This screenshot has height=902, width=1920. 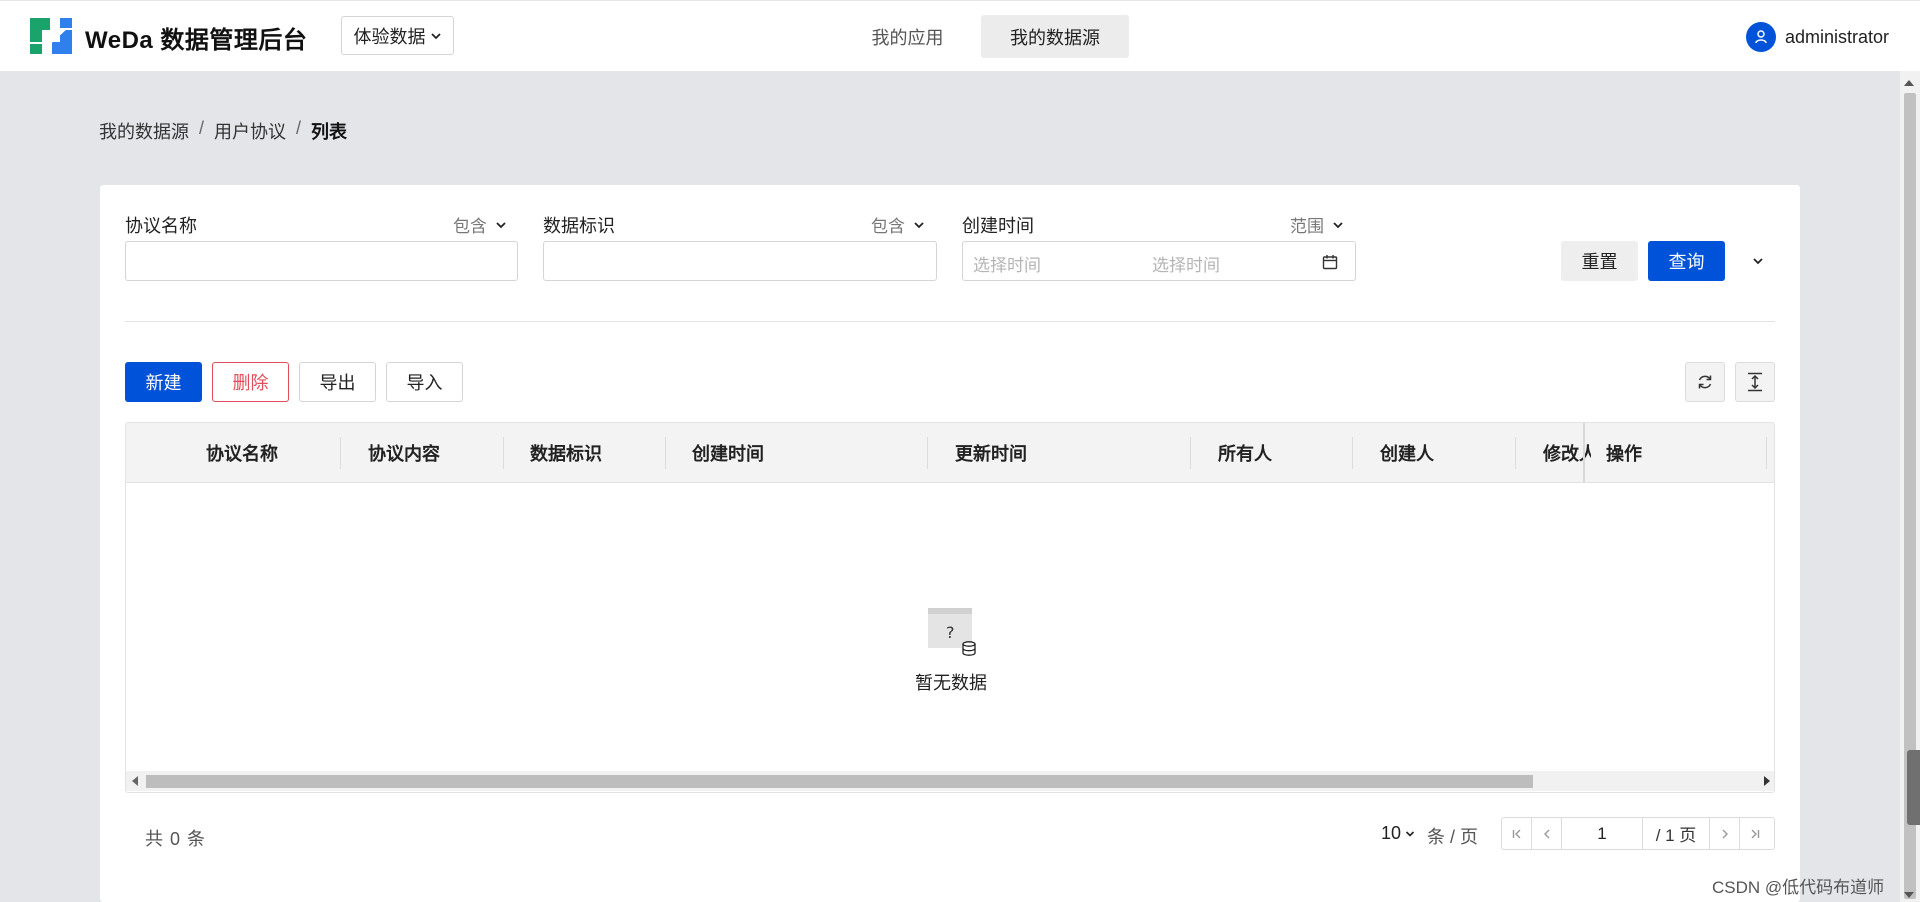 I want to click on last-page-button, so click(x=1755, y=833).